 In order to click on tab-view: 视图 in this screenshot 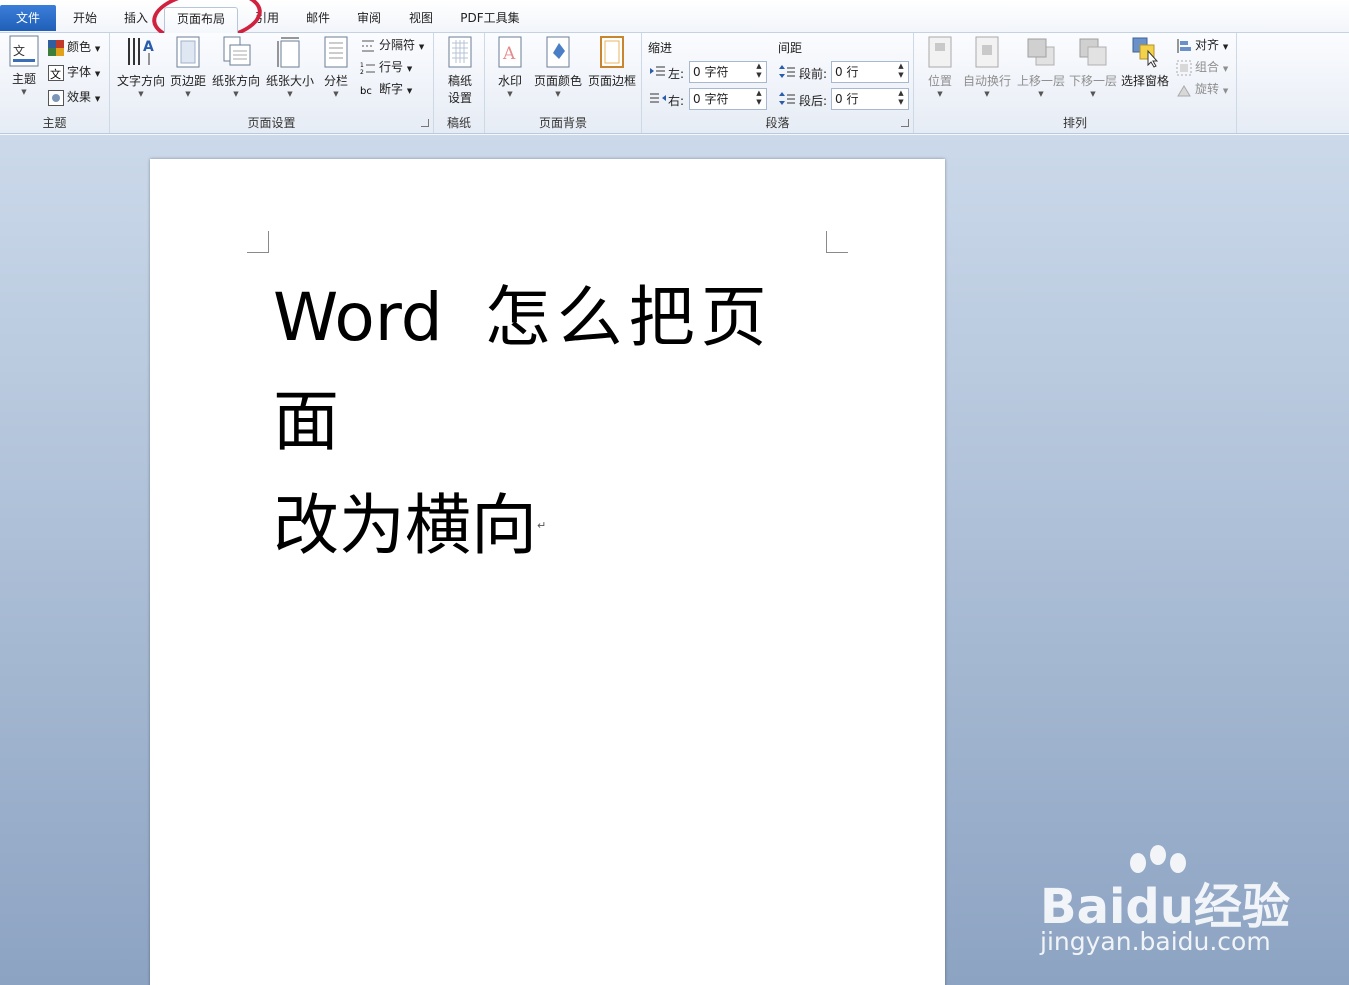, I will do `click(421, 20)`.